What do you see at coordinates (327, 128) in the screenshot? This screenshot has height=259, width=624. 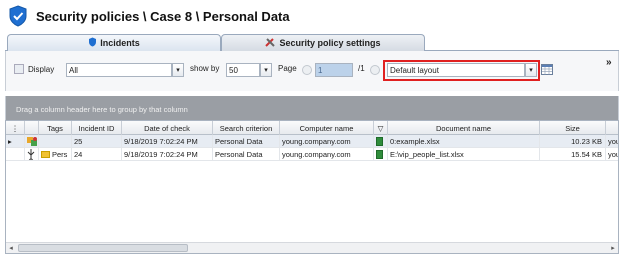 I see `column-header-computer: Computer name` at bounding box center [327, 128].